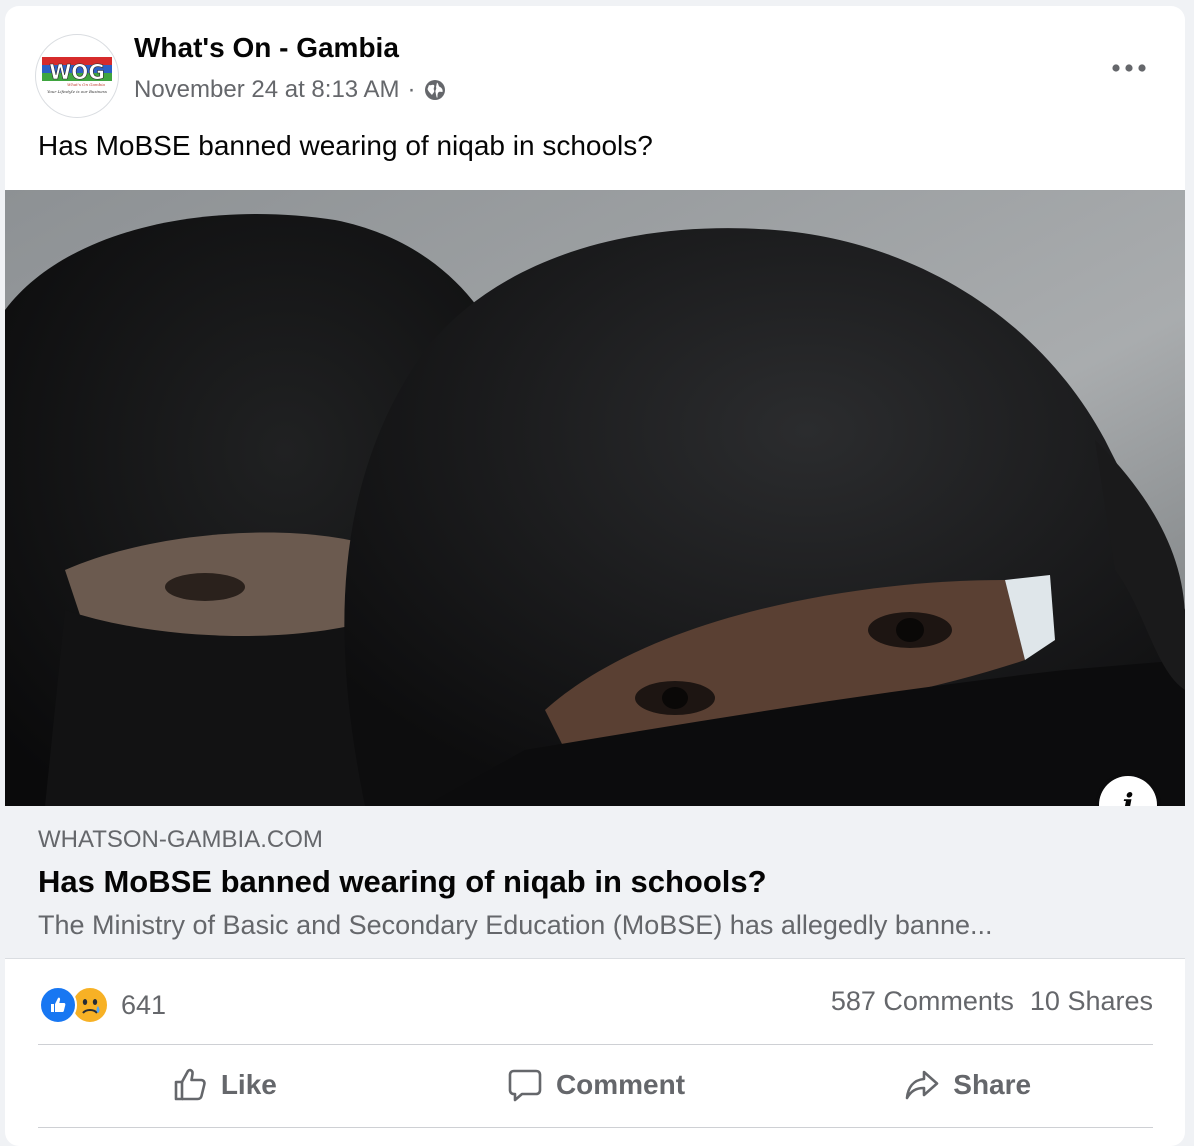  Describe the element at coordinates (435, 90) in the screenshot. I see `globe-icon` at that location.